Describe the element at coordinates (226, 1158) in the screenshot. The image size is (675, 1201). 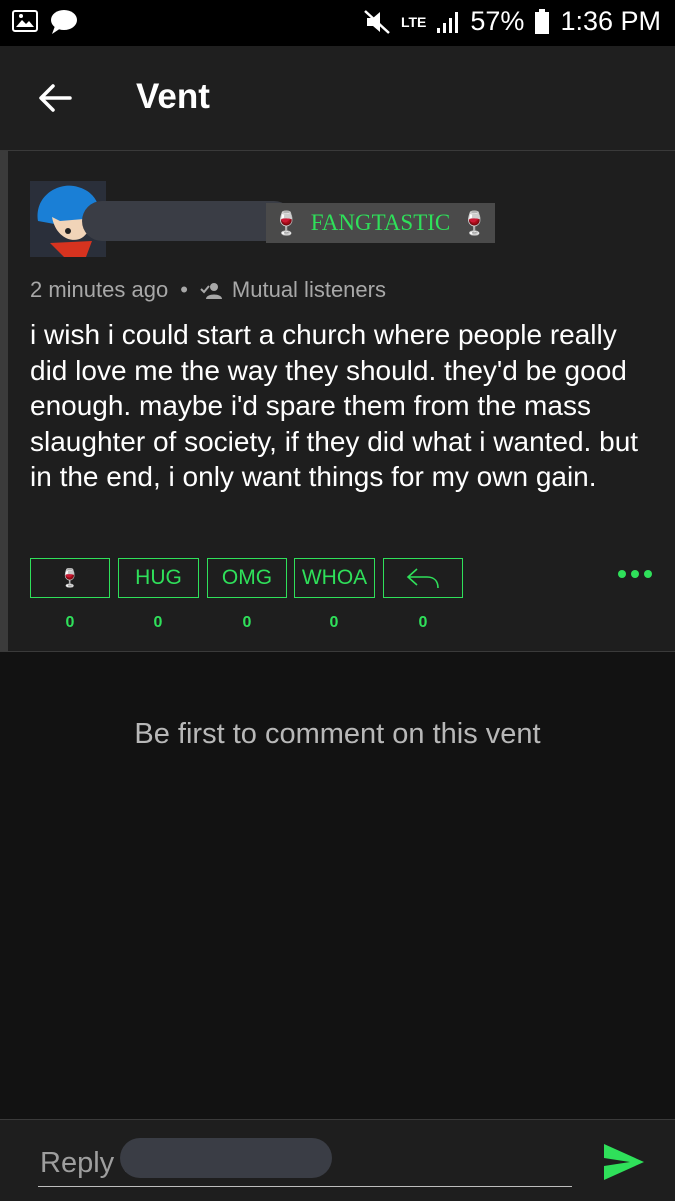
I see `reply-username-redacted` at that location.